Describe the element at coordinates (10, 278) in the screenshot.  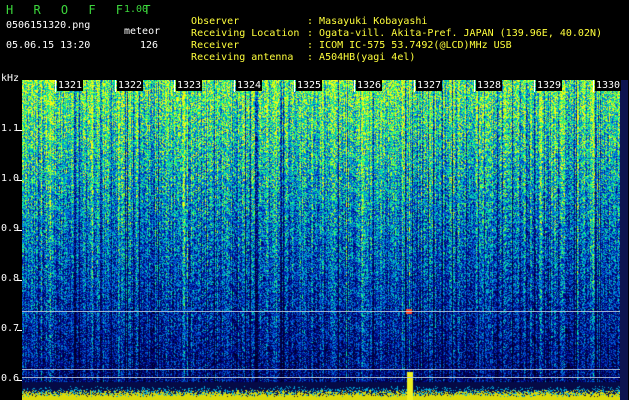
I see `y-tick-label: 0.8` at that location.